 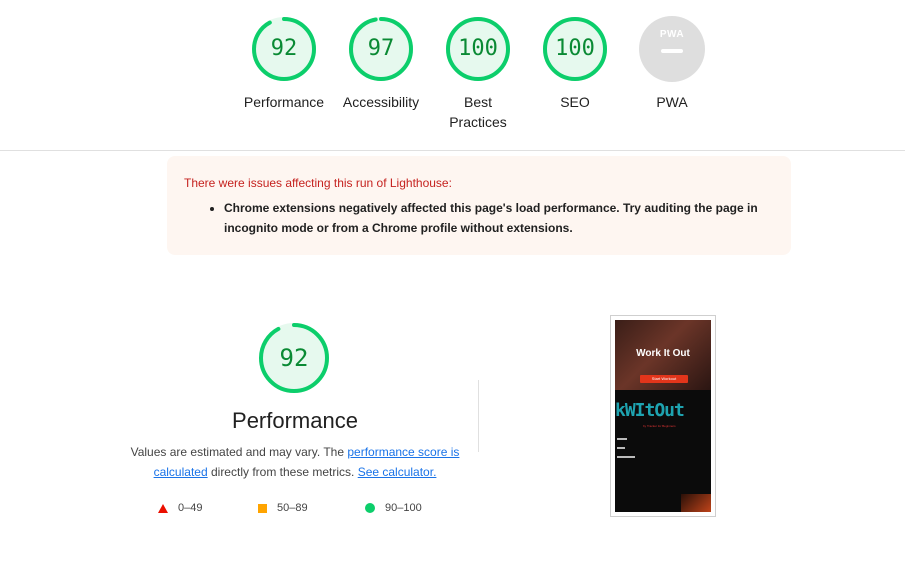 I want to click on gauge-performance: 92 Performance, so click(x=284, y=64).